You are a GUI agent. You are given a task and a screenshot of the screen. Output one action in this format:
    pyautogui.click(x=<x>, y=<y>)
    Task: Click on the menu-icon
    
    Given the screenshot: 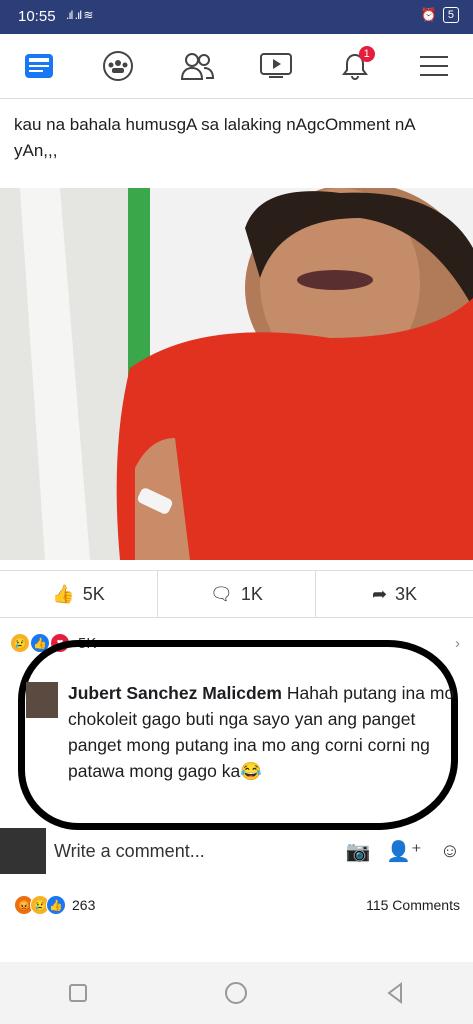 What is the action you would take?
    pyautogui.click(x=434, y=66)
    